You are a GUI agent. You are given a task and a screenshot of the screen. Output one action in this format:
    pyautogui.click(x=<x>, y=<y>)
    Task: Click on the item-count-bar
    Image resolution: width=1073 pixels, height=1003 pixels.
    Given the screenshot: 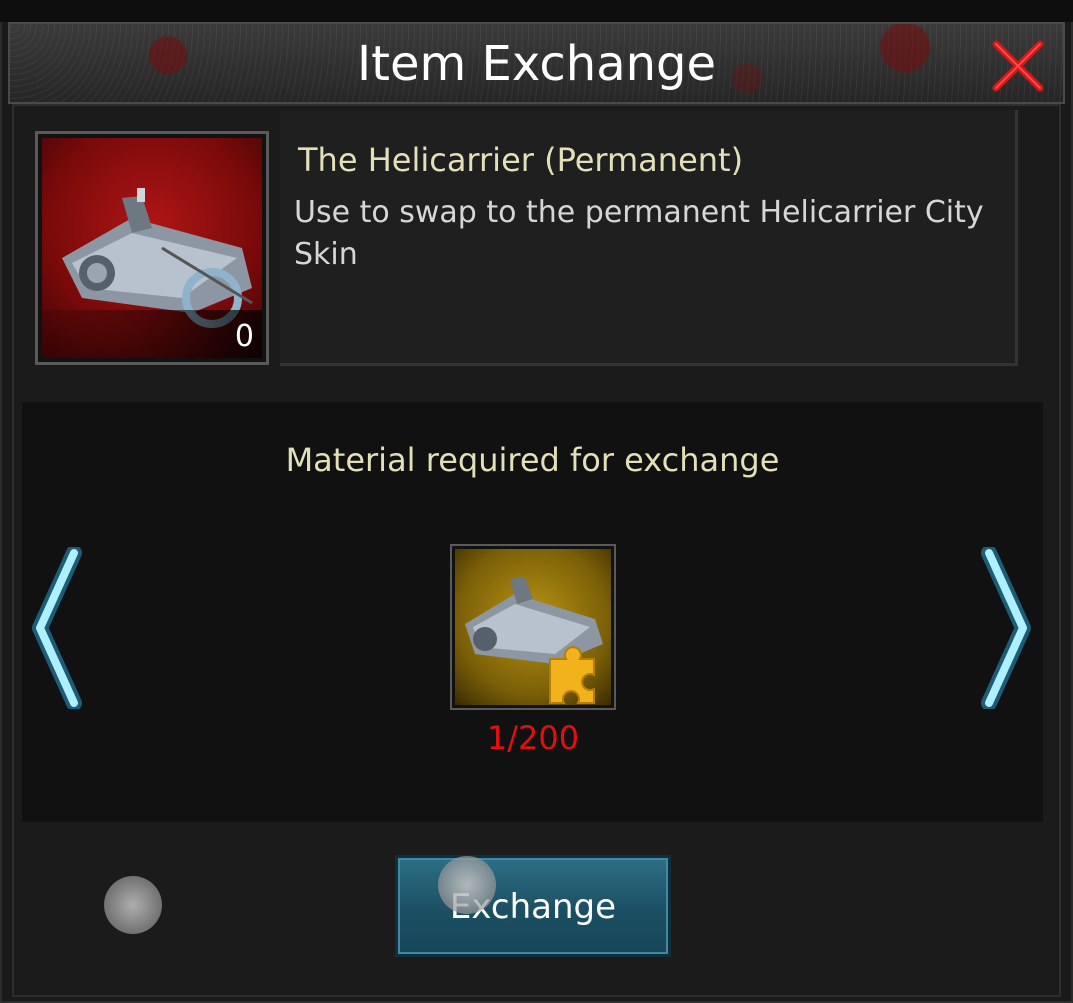 What is the action you would take?
    pyautogui.click(x=152, y=334)
    